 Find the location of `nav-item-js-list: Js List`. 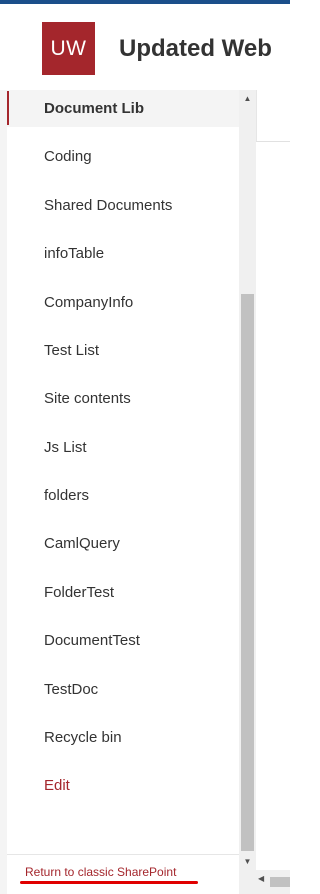

nav-item-js-list: Js List is located at coordinates (123, 447).